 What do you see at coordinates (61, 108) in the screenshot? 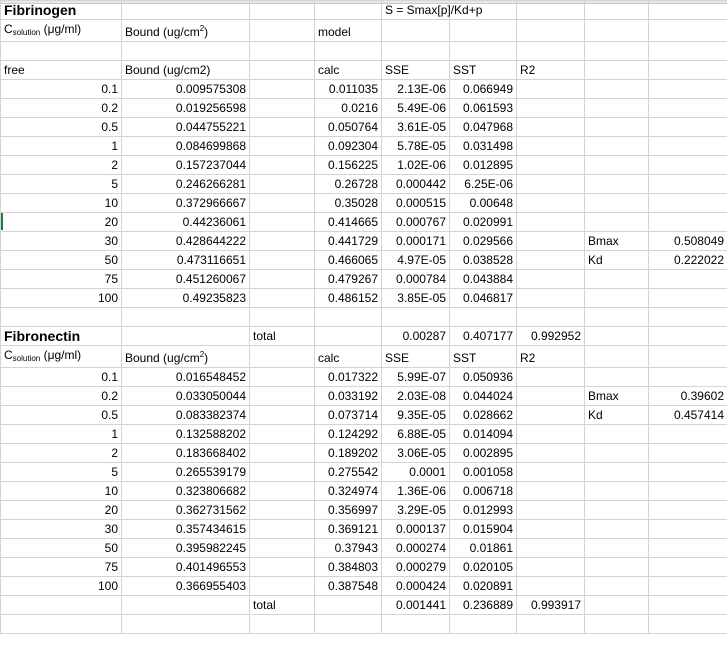
I see `free-value-cell: 0.2` at bounding box center [61, 108].